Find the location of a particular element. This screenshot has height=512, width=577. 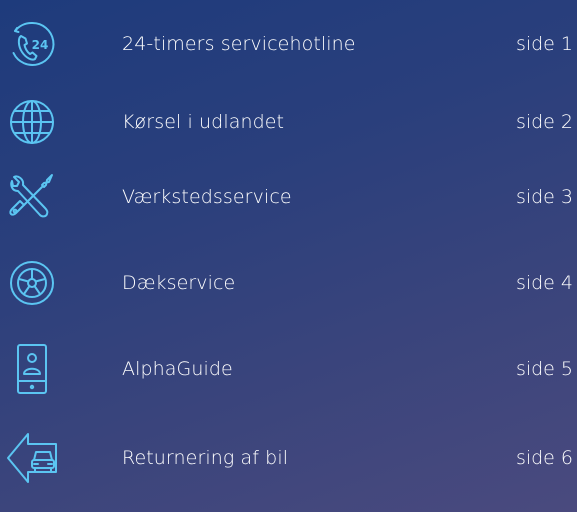

menu-item-car-return: Returnering af bil side 6 is located at coordinates (288, 458).